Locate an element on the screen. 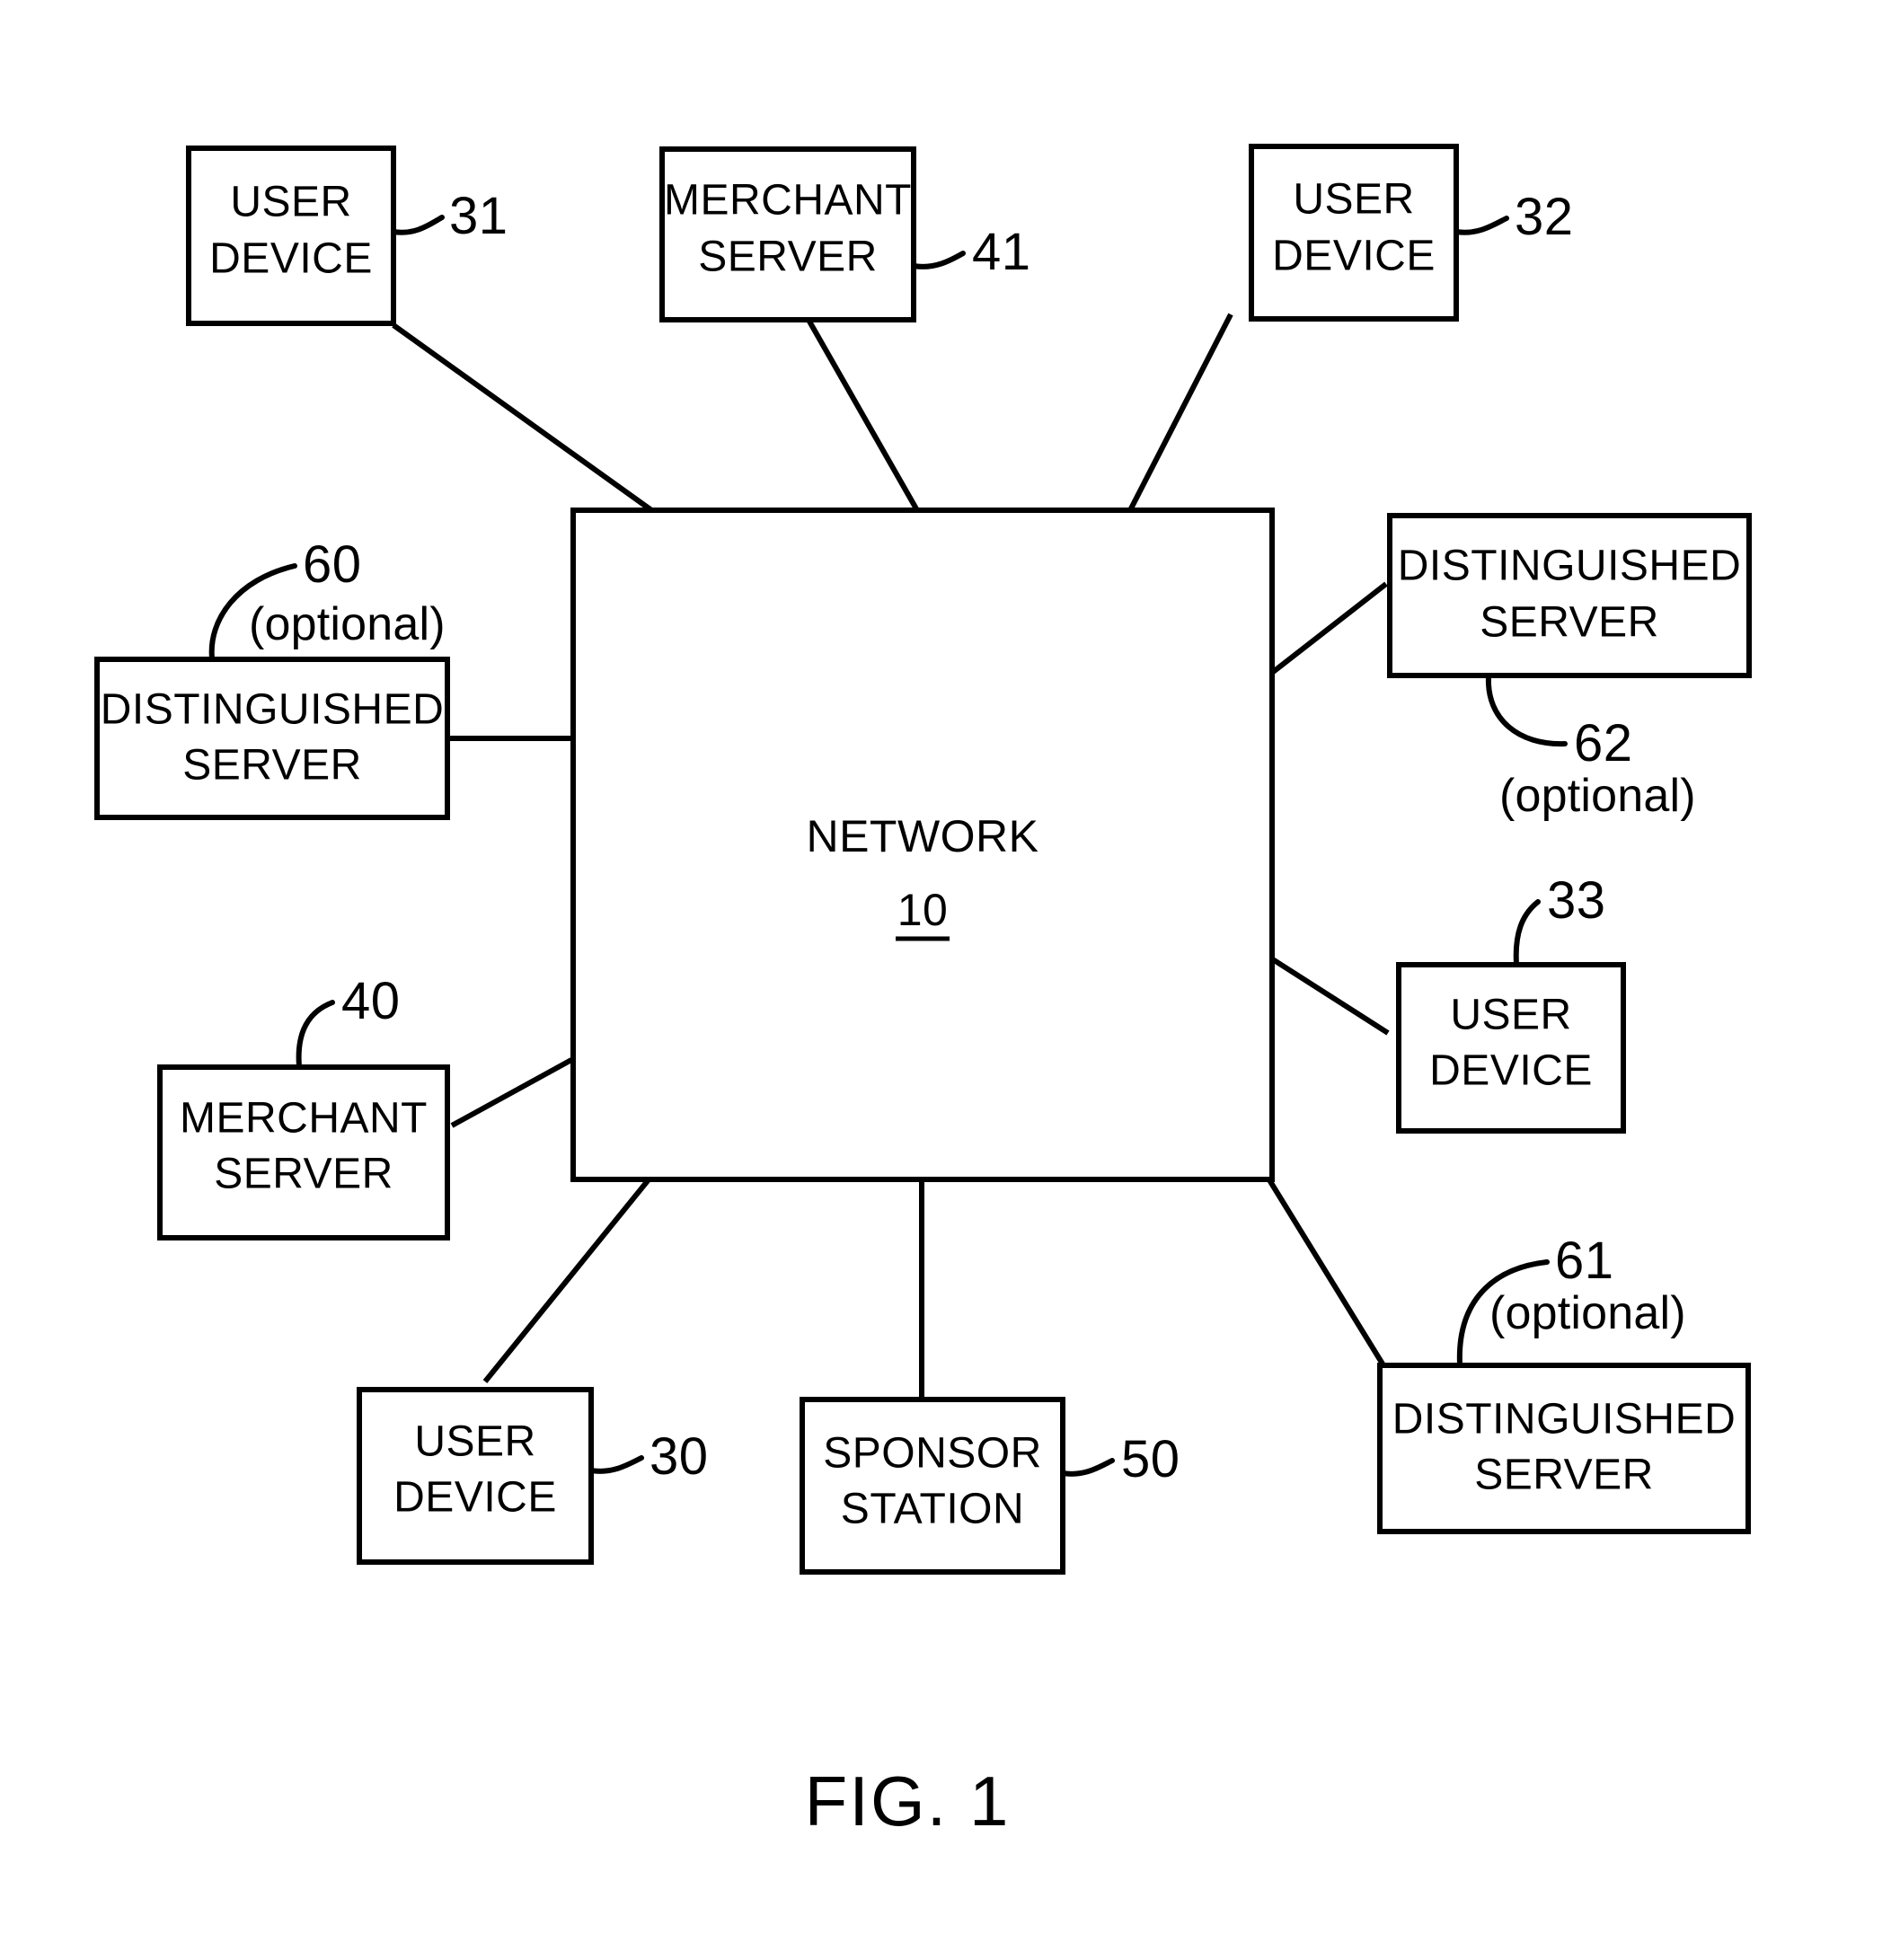  figure-caption: FIG. 1 is located at coordinates (908, 1801).